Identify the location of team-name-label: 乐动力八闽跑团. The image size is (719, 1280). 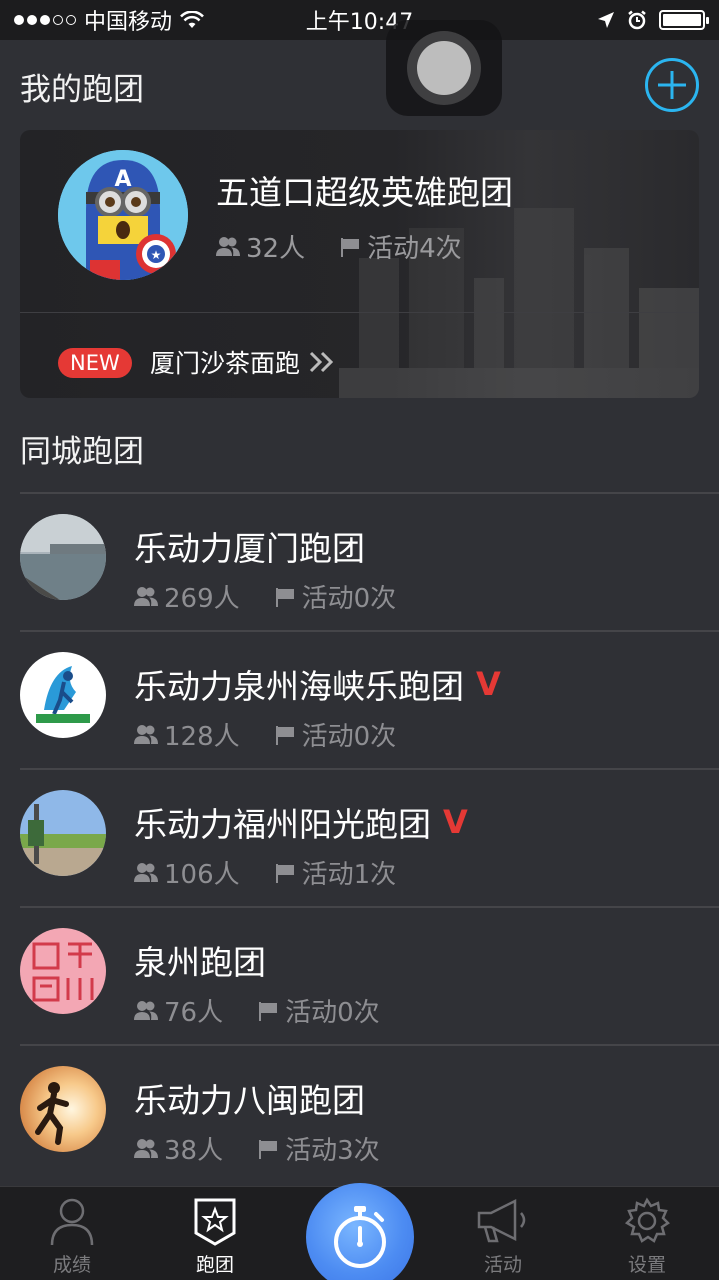
(249, 1100).